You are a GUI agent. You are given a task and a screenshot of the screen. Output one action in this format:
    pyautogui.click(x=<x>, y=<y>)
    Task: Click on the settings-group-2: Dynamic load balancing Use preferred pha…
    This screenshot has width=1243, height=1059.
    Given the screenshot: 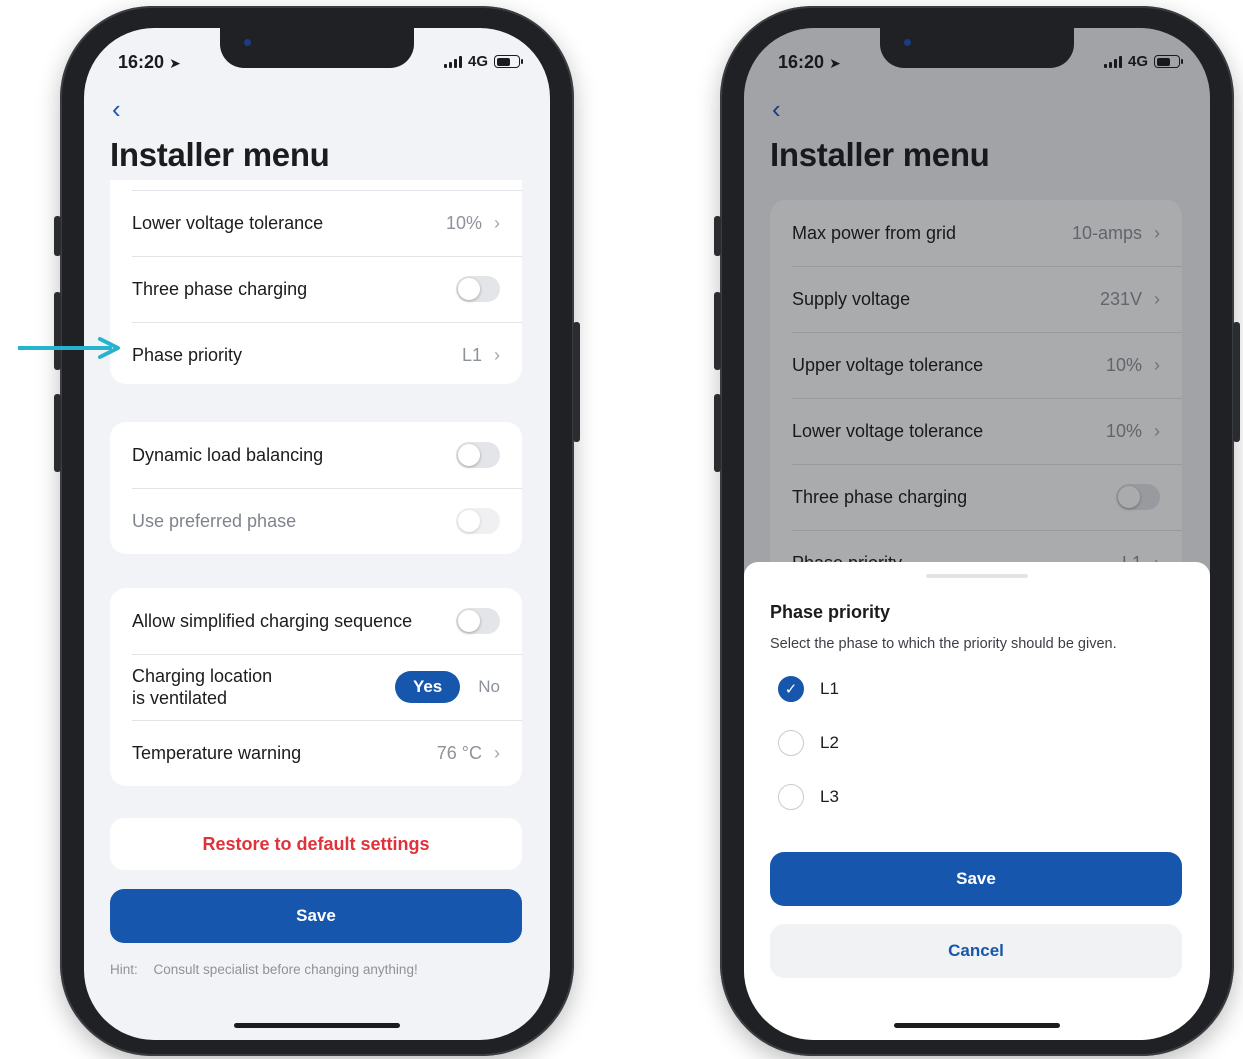 What is the action you would take?
    pyautogui.click(x=316, y=488)
    